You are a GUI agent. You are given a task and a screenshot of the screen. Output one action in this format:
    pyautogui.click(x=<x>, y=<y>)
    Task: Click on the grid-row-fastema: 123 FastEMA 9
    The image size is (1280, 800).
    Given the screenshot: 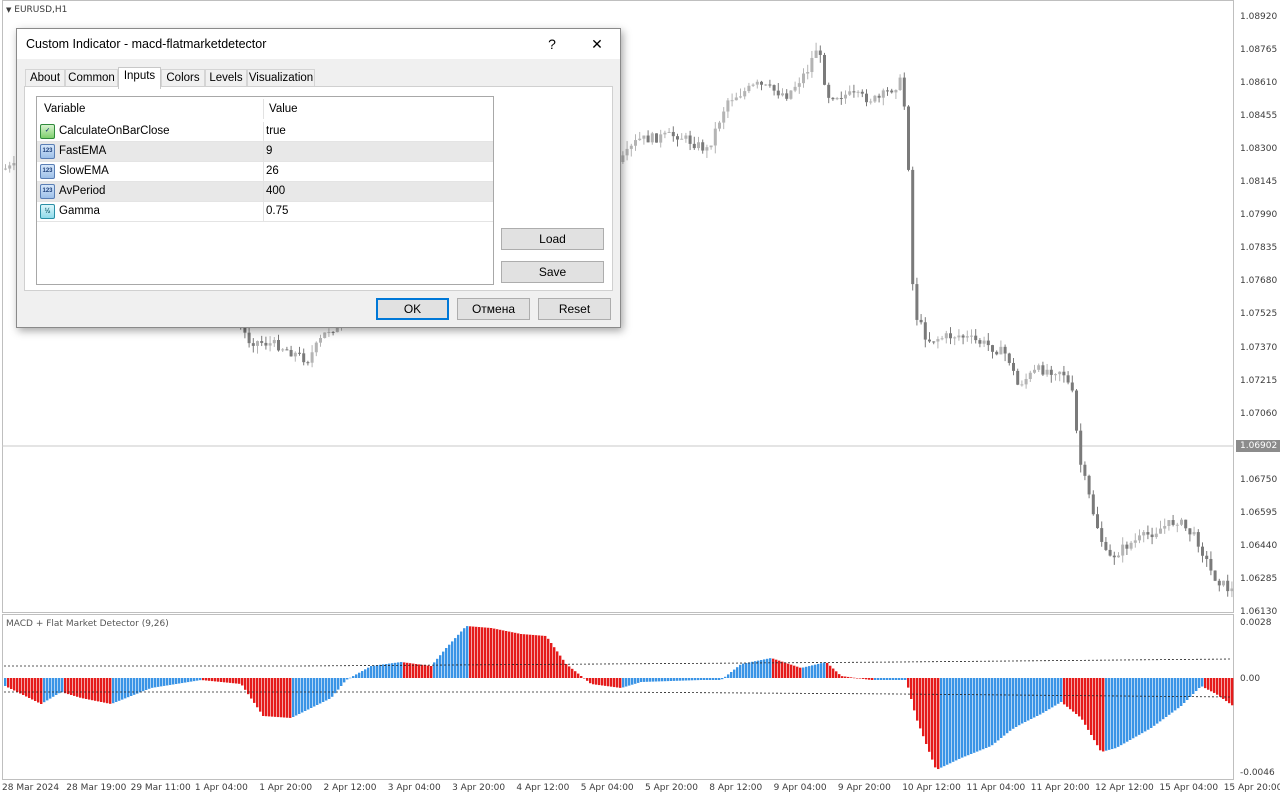 What is the action you would take?
    pyautogui.click(x=265, y=152)
    